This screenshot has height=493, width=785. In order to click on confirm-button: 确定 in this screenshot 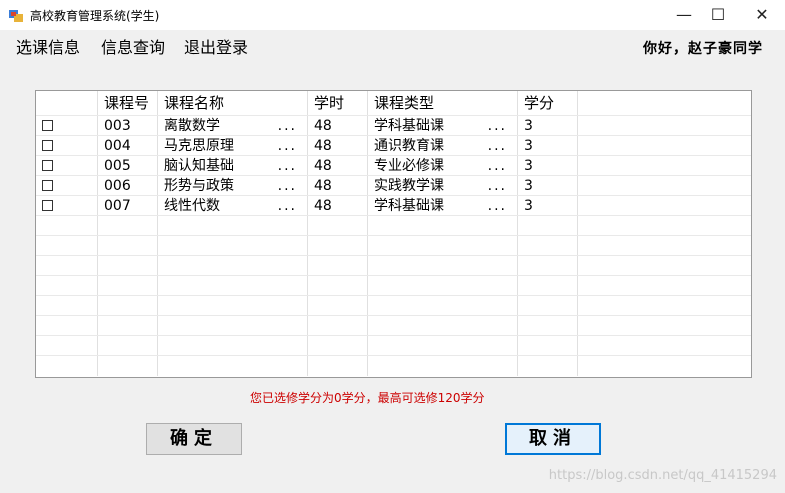, I will do `click(194, 439)`.